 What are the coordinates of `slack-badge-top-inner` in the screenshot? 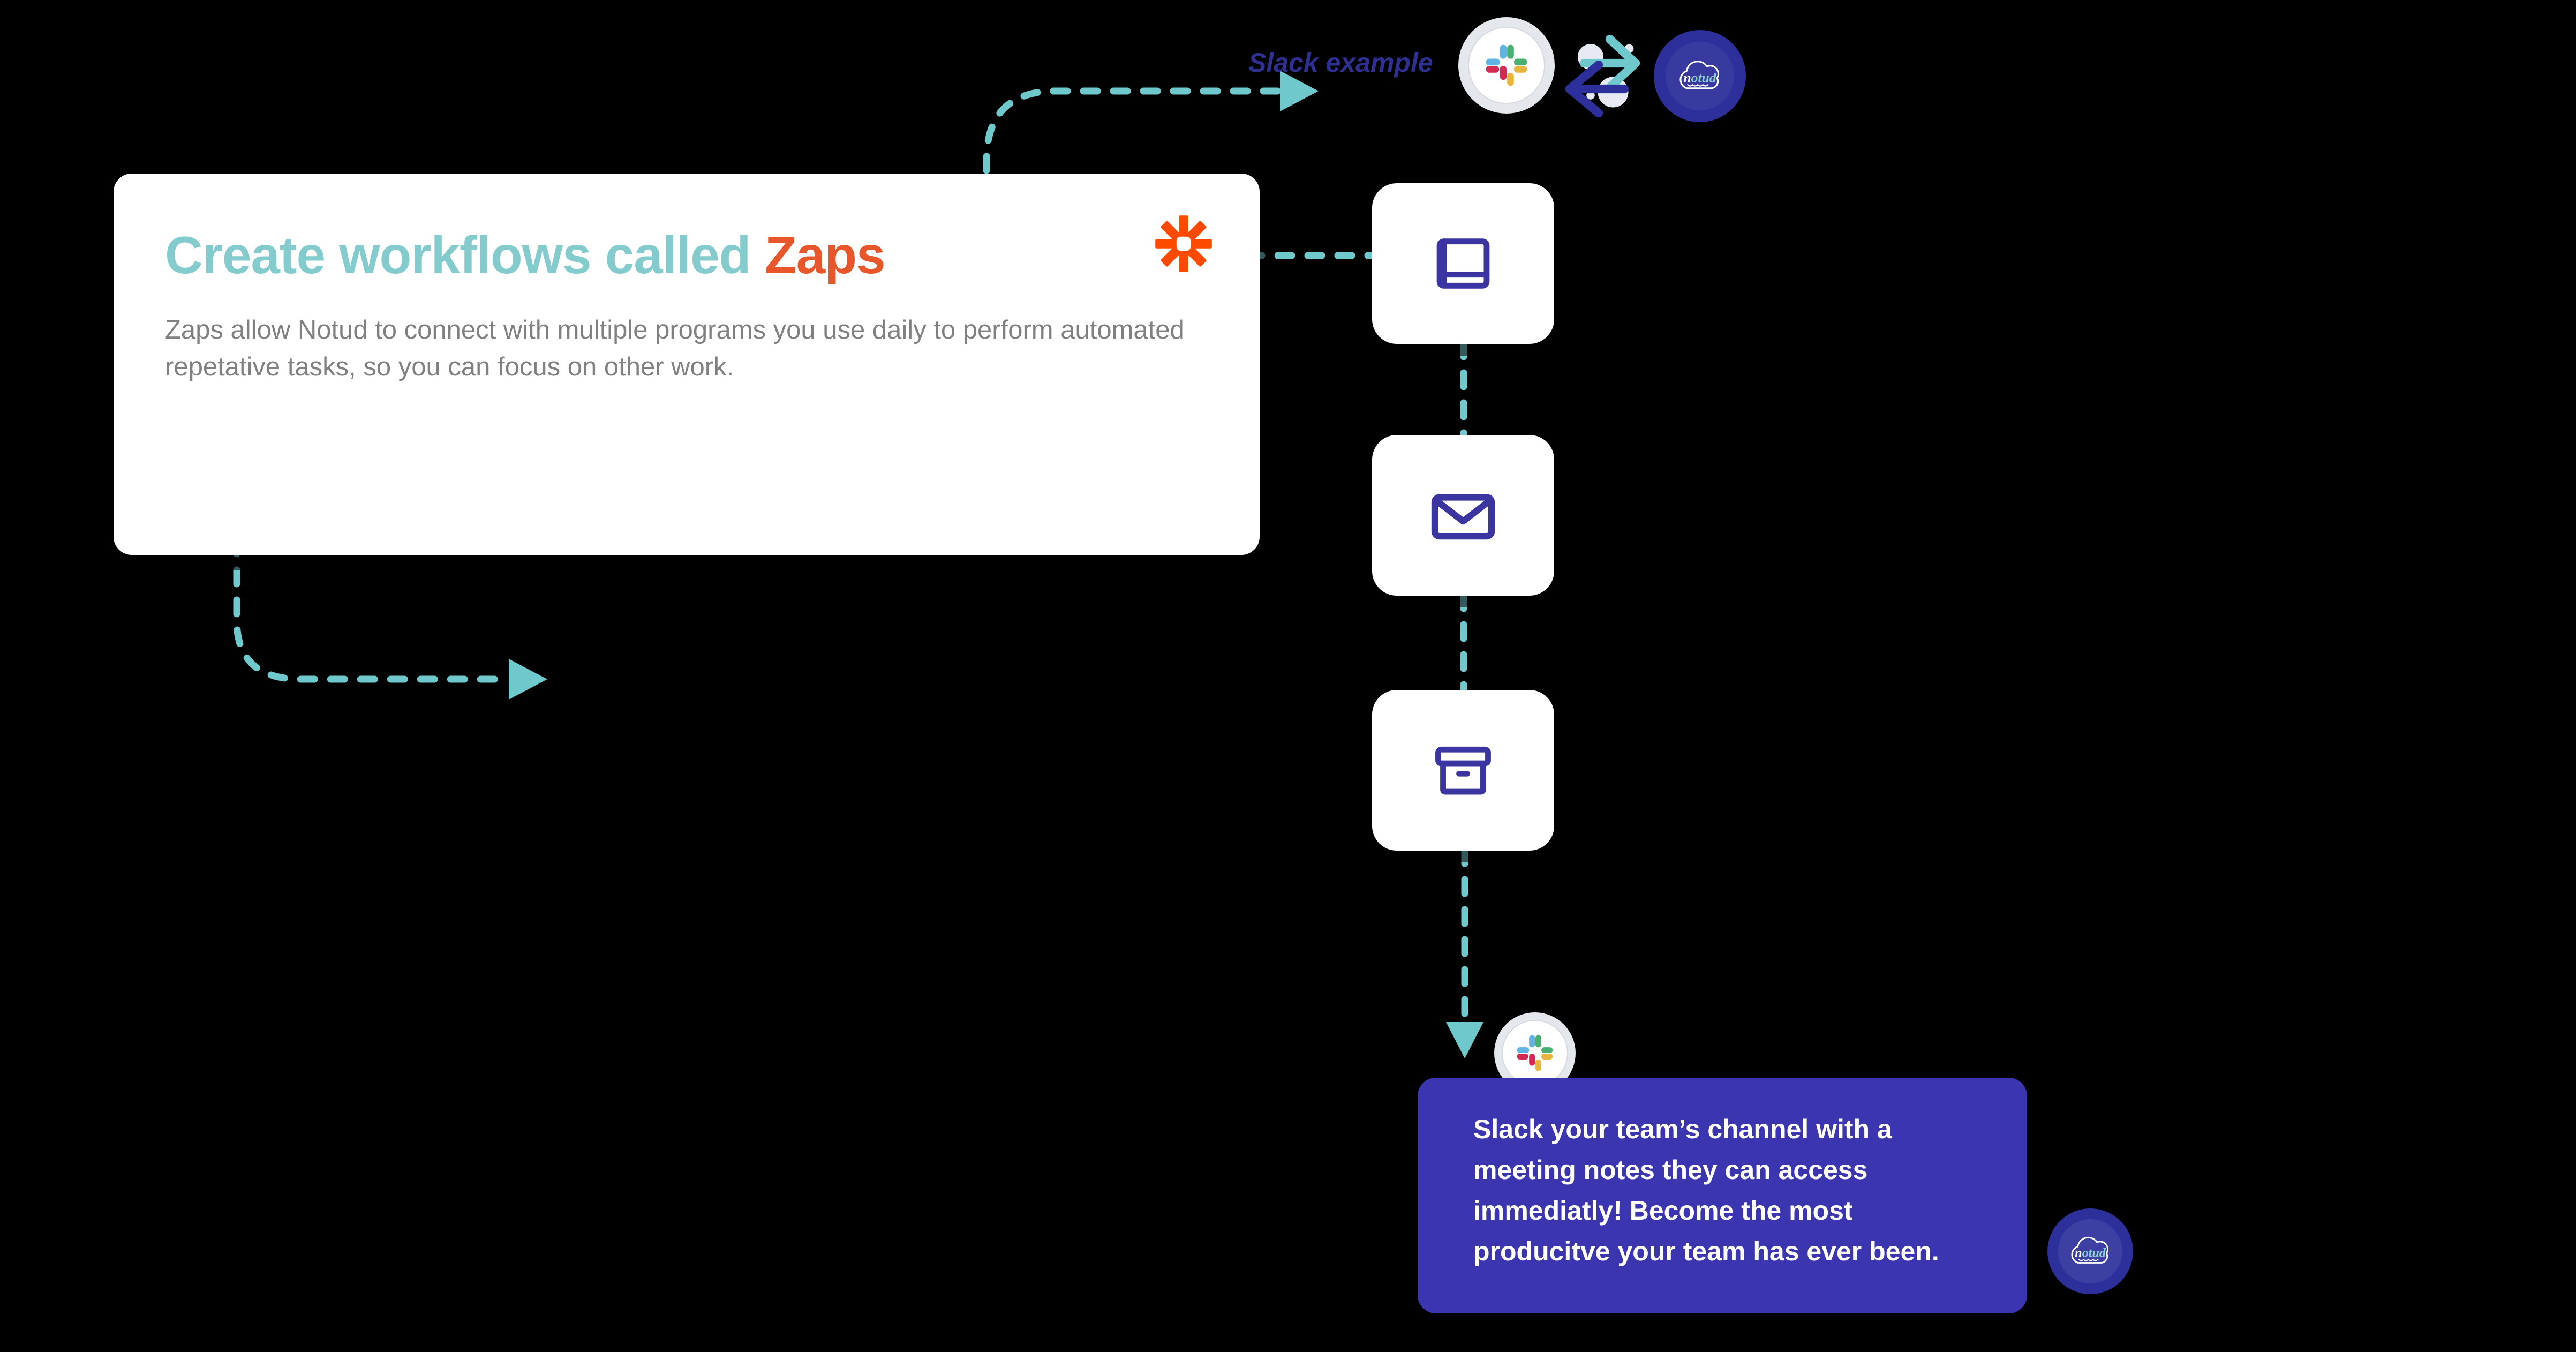 It's located at (1506, 65).